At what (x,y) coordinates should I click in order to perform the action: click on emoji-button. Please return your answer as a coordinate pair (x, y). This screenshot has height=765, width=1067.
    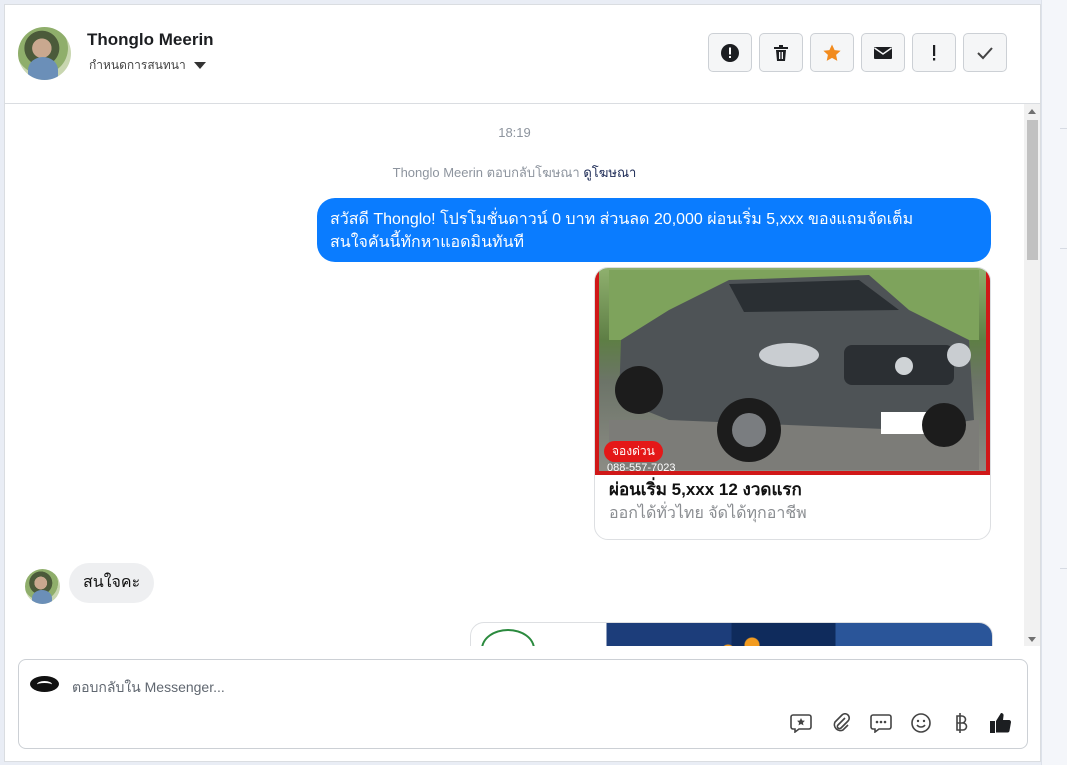
    Looking at the image, I should click on (921, 723).